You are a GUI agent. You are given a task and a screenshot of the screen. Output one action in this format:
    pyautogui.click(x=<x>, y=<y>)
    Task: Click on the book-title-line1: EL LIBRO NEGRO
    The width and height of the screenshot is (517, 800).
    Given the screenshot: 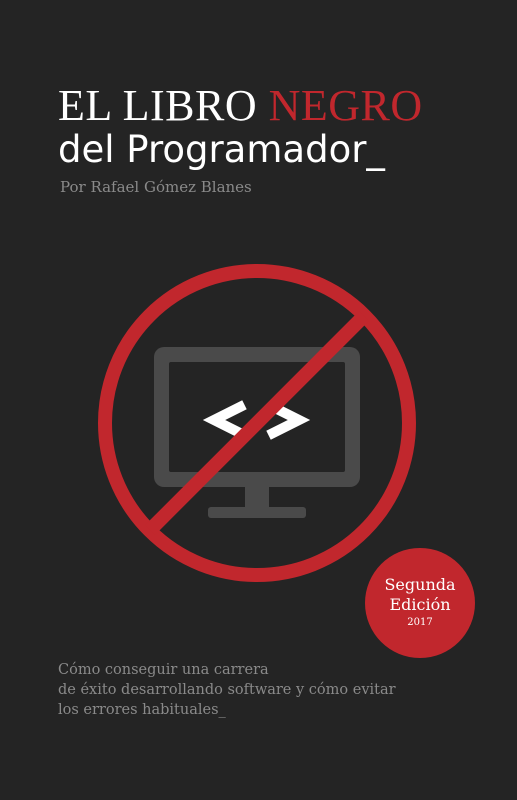 What is the action you would take?
    pyautogui.click(x=240, y=106)
    